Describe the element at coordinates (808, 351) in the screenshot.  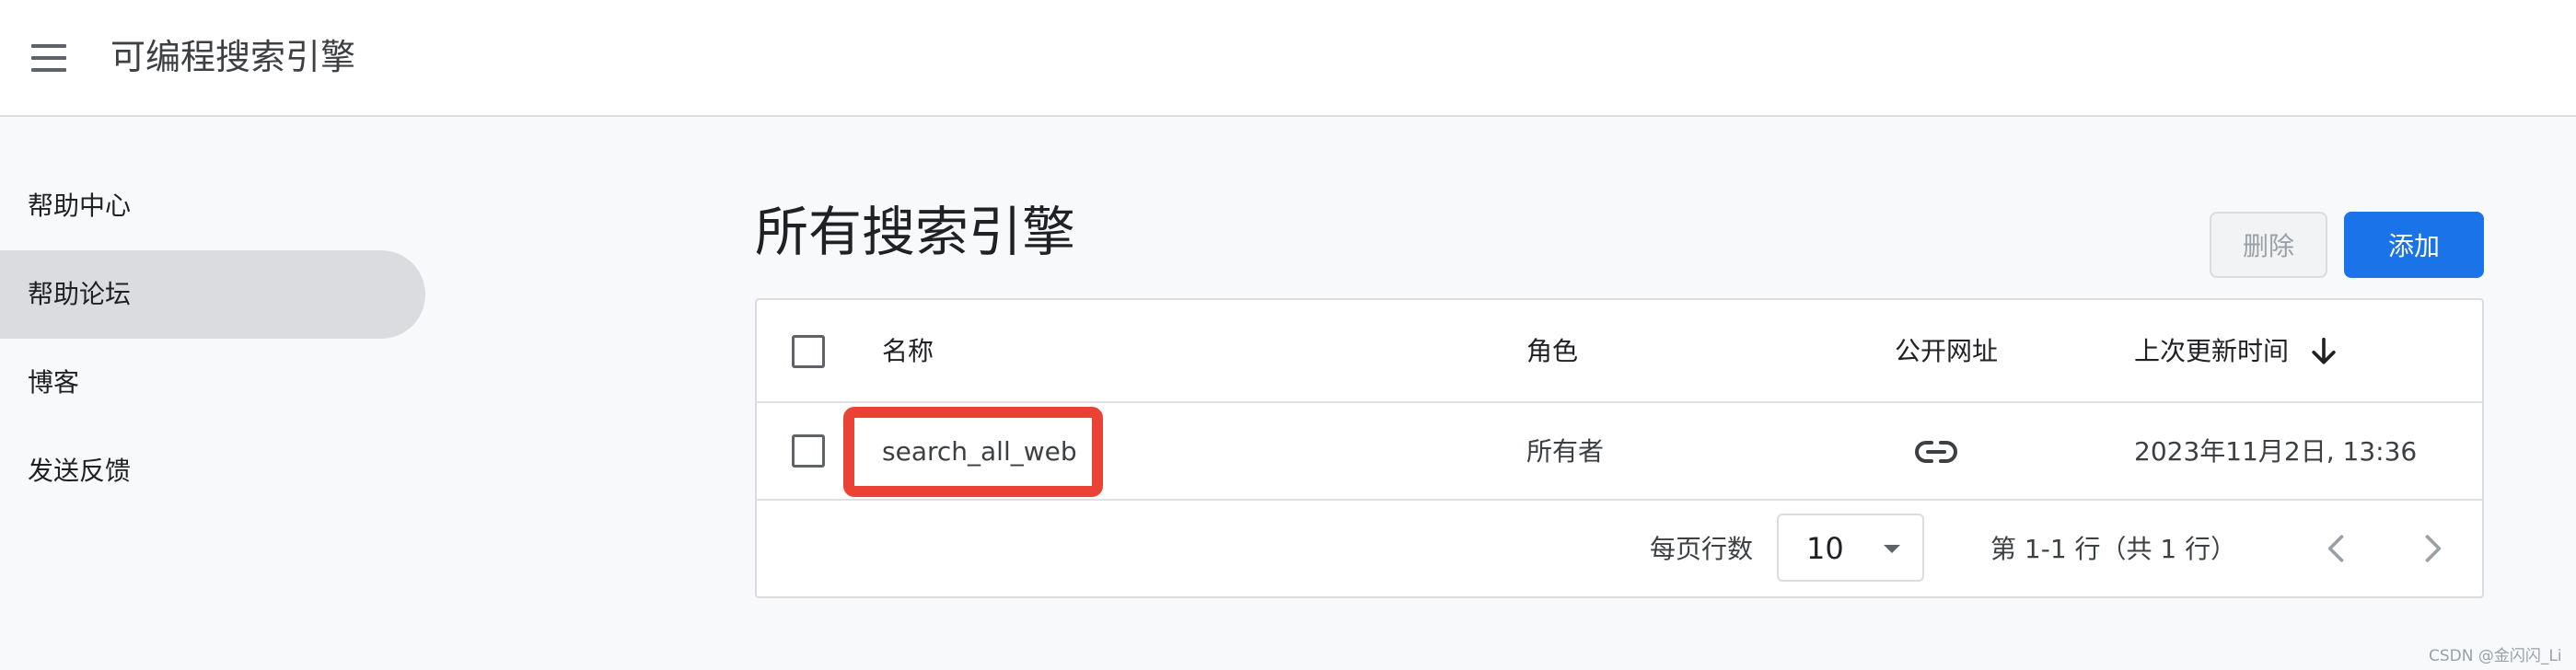
I see `select-all-checkbox` at that location.